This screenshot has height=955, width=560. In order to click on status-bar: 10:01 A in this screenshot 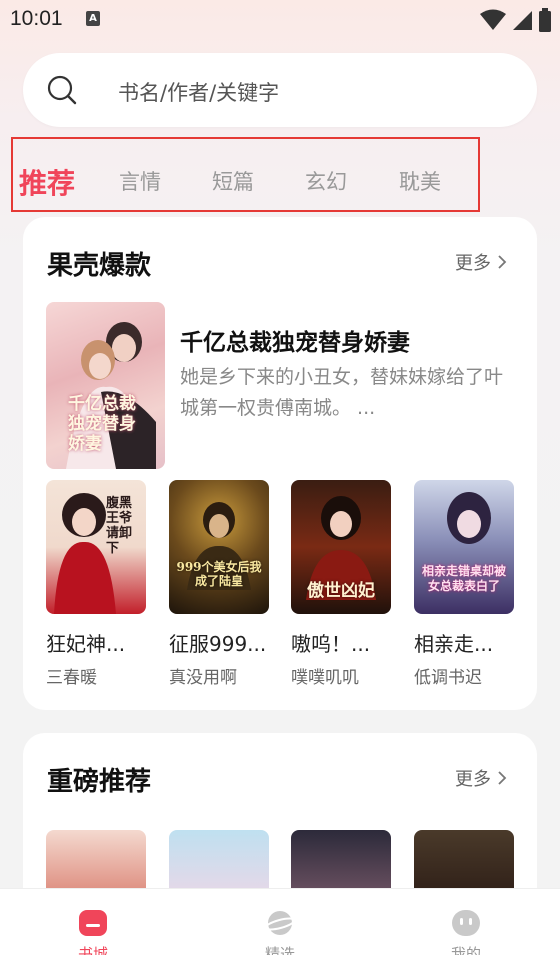, I will do `click(280, 20)`.